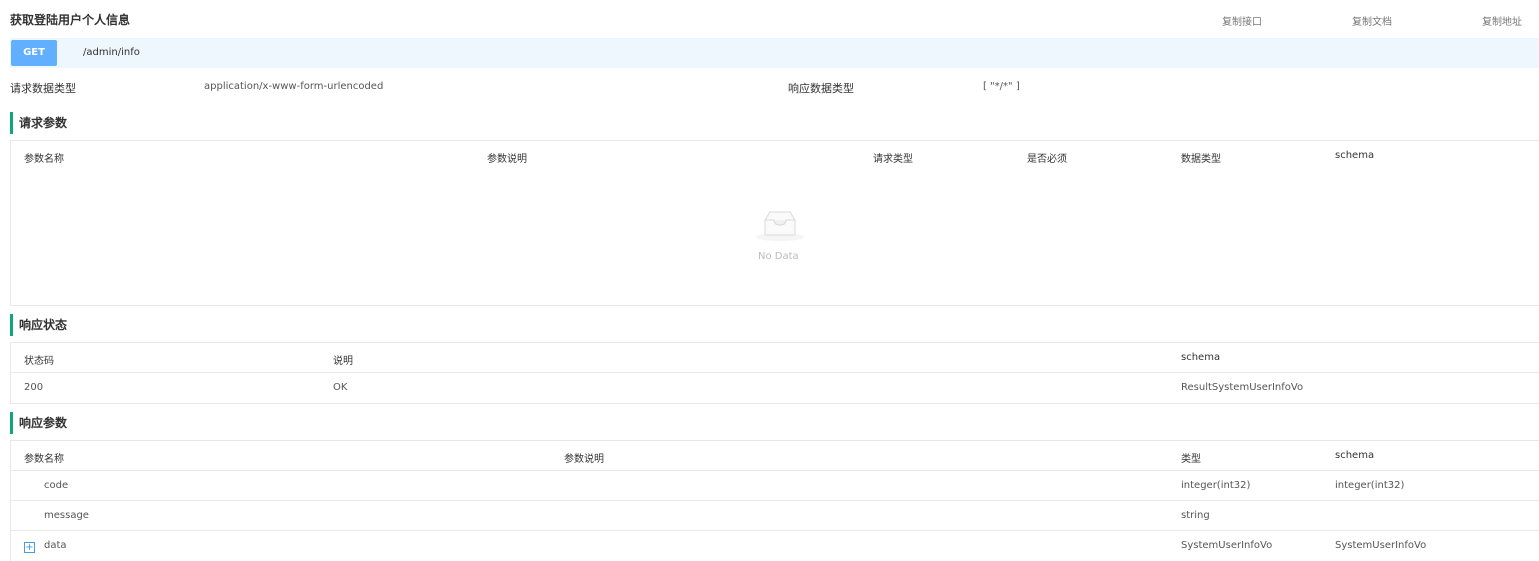 This screenshot has height=561, width=1539. Describe the element at coordinates (29, 547) in the screenshot. I see `expand-plus-icon: +` at that location.